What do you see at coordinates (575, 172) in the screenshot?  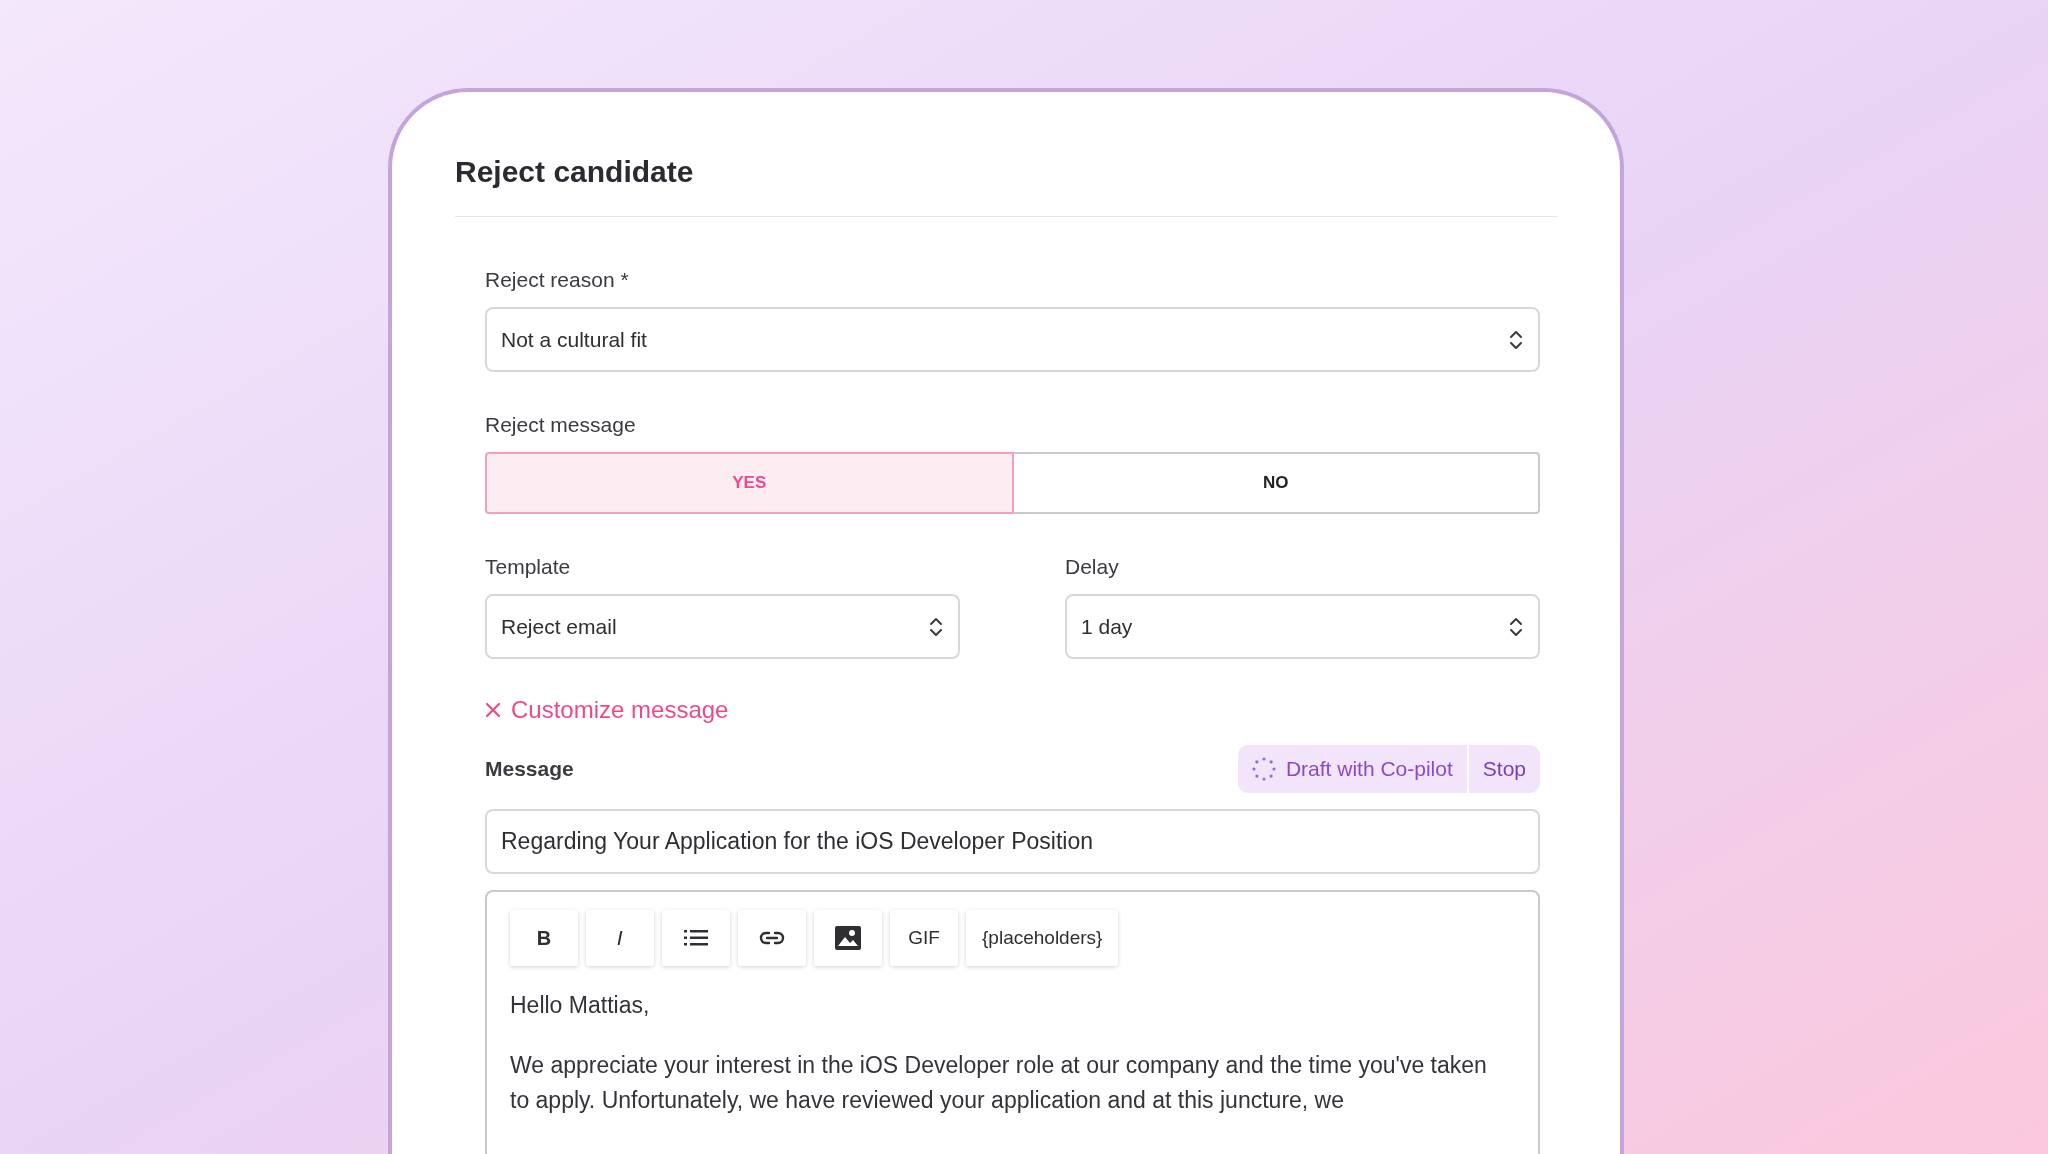 I see `dialog-title: Reject candidate` at bounding box center [575, 172].